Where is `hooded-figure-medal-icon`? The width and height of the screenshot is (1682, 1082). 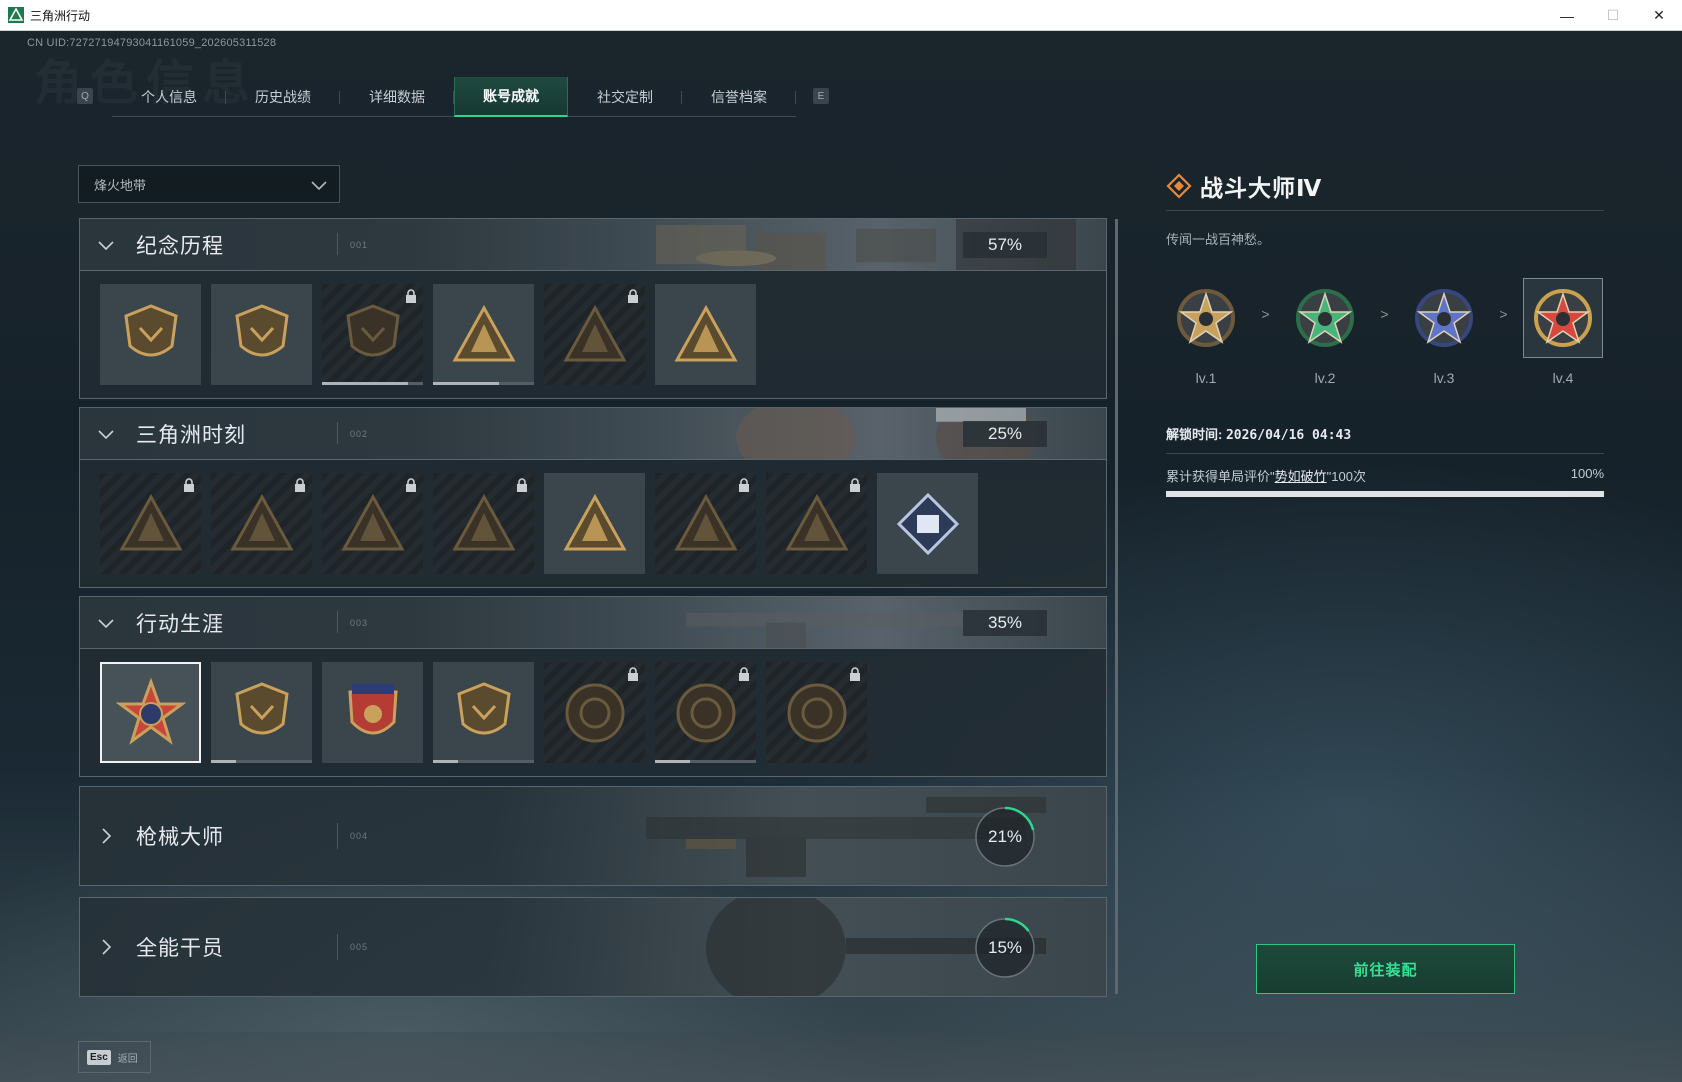 hooded-figure-medal-icon is located at coordinates (594, 332).